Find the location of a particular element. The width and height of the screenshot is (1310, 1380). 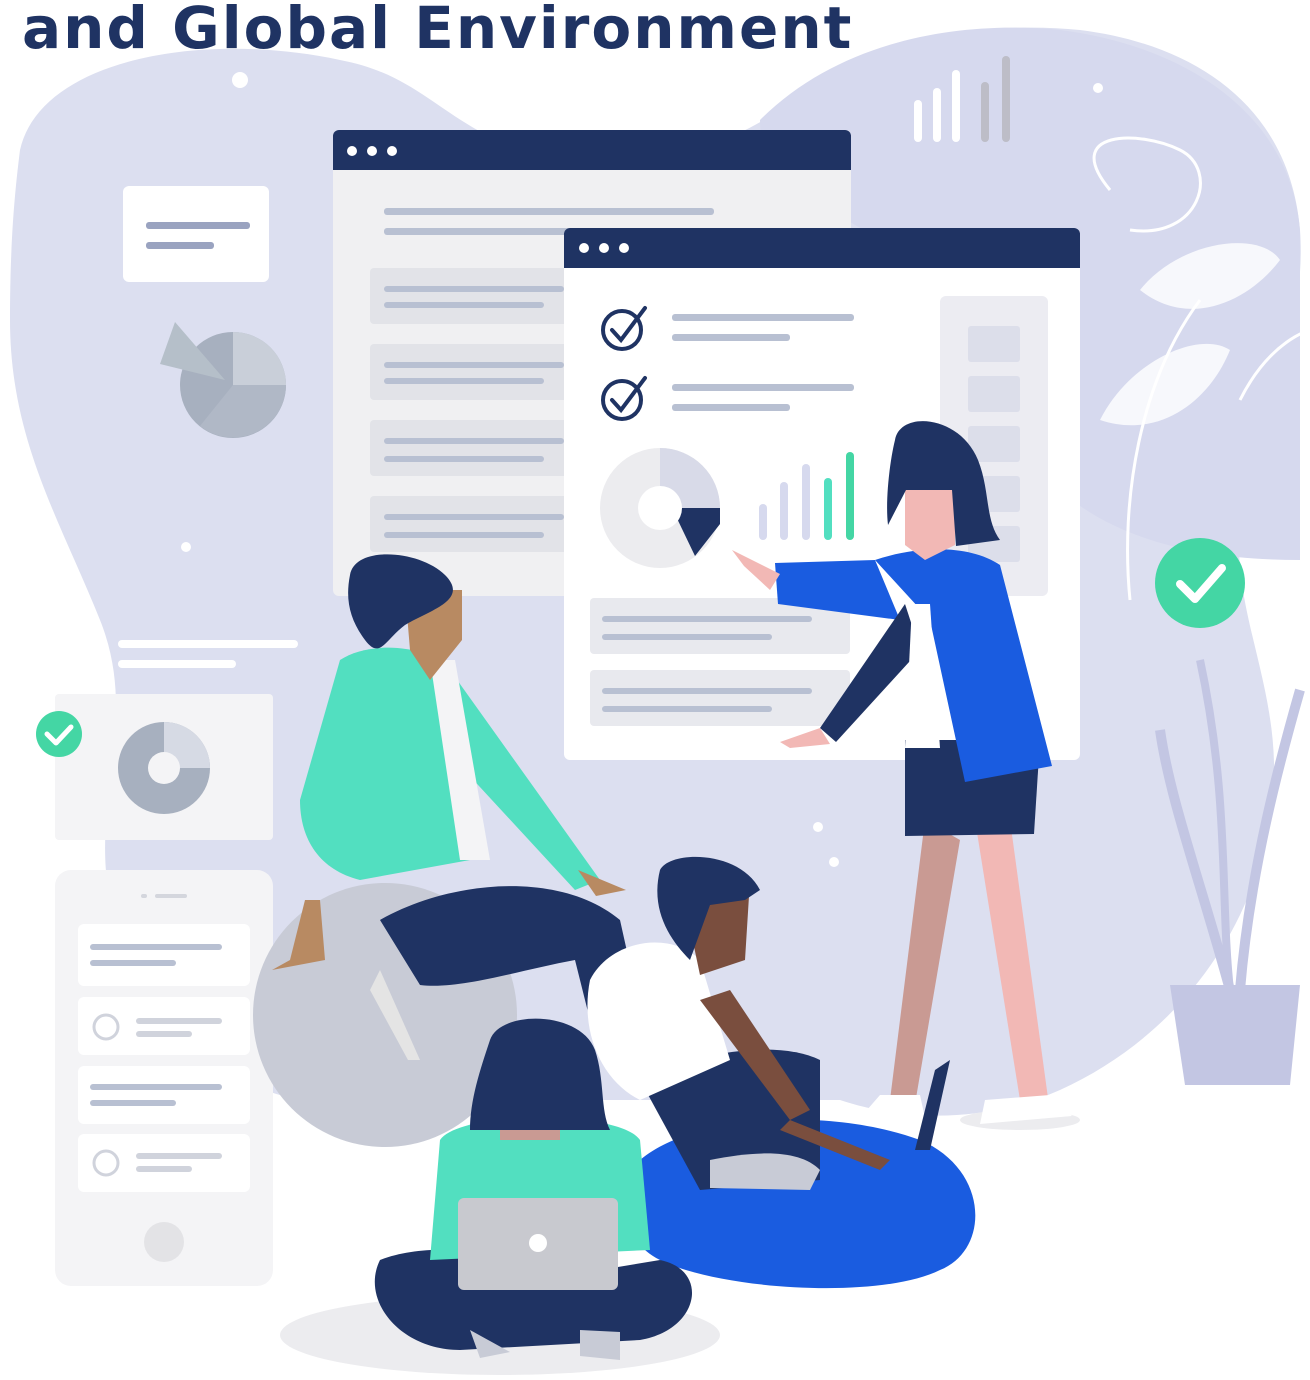

phone-mockup is located at coordinates (164, 1078).